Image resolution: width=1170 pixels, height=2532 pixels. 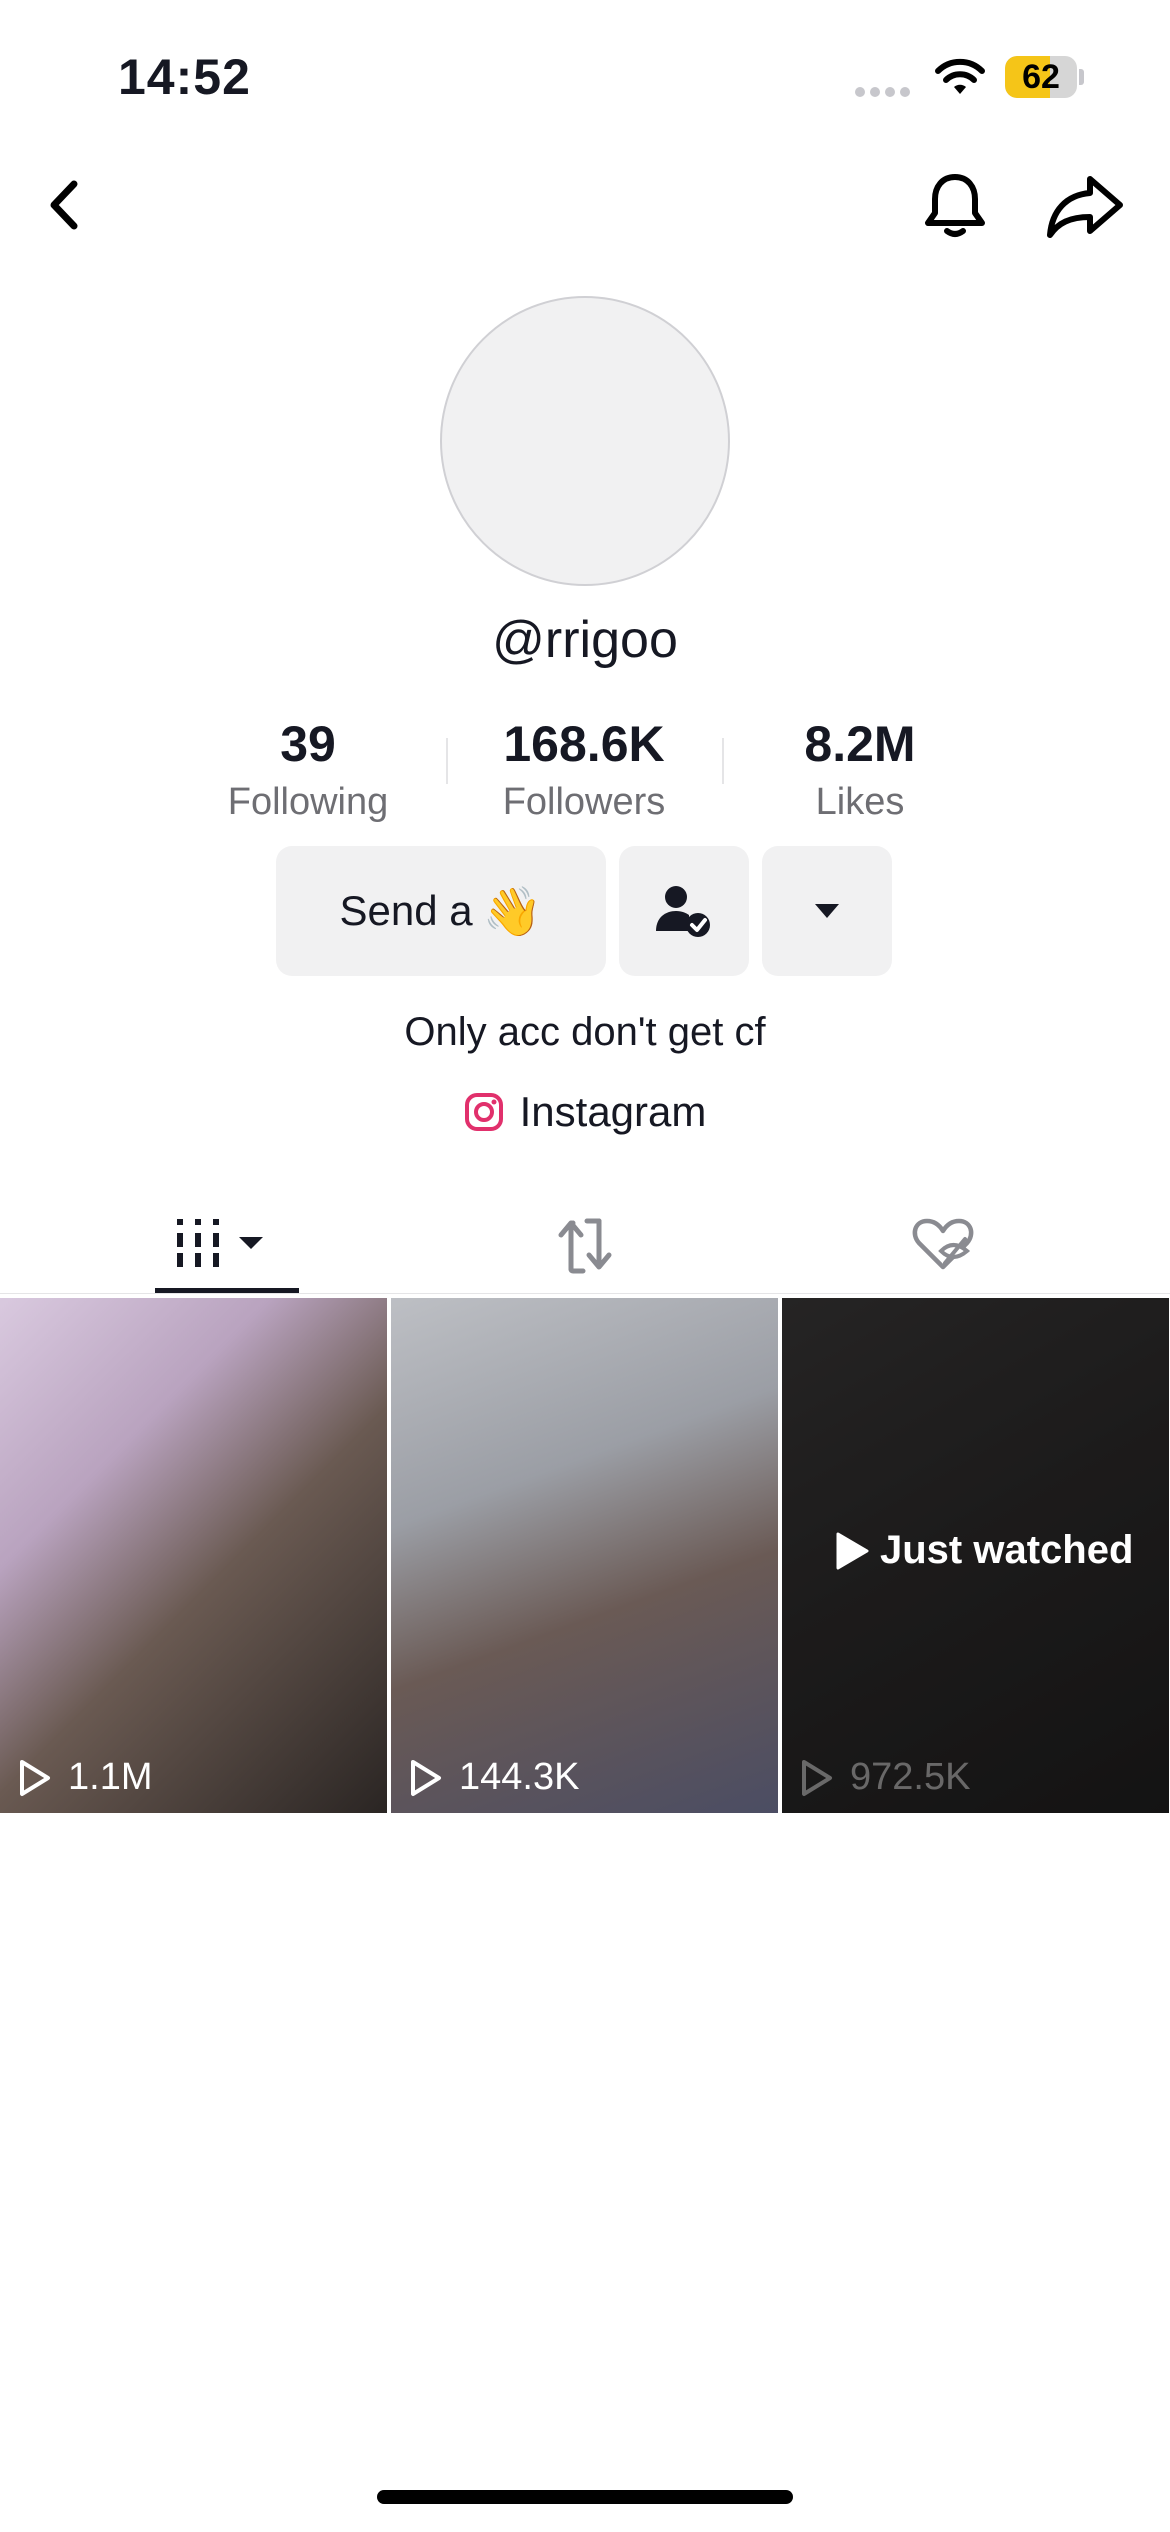 I want to click on repost-icon, so click(x=585, y=1246).